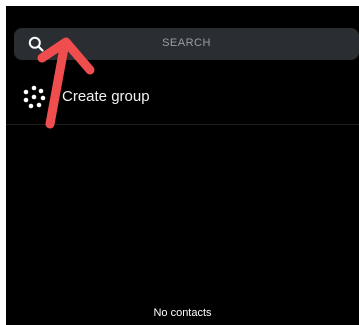  I want to click on no-contacts-message: No contacts, so click(182, 313).